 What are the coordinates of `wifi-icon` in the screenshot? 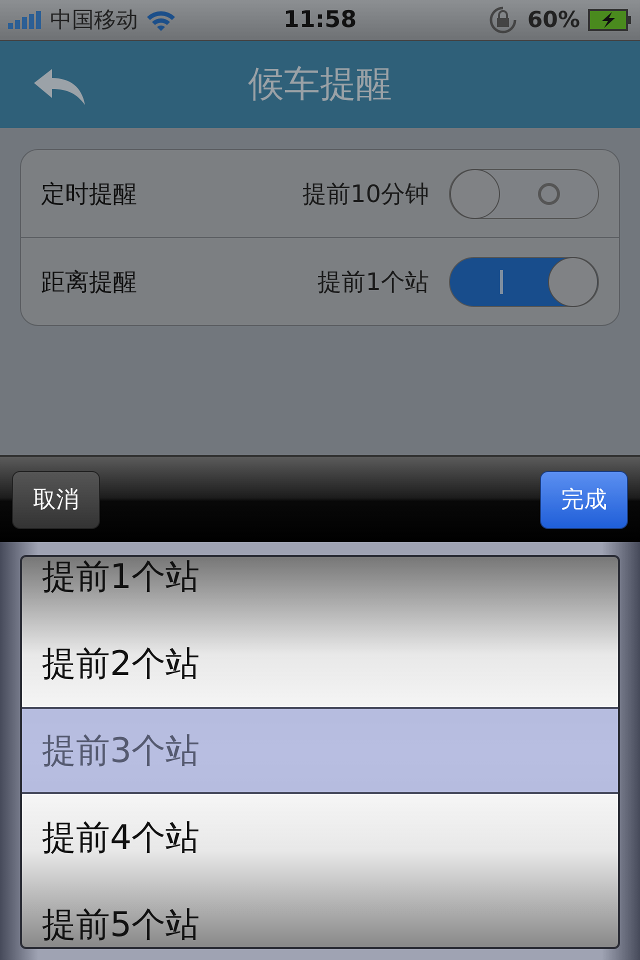 It's located at (161, 20).